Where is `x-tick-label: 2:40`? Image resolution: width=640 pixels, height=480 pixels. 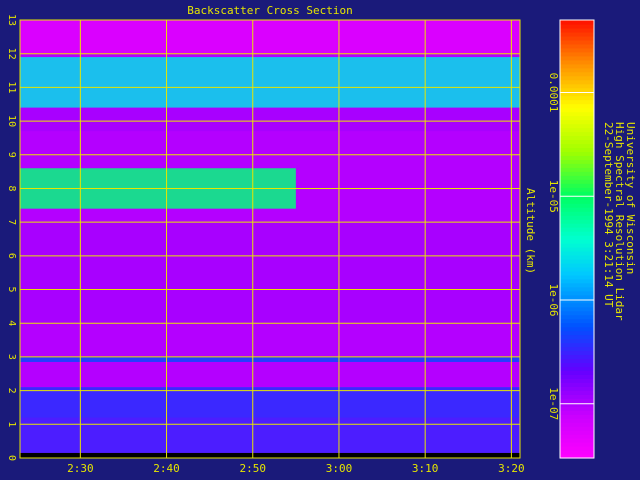 x-tick-label: 2:40 is located at coordinates (166, 468).